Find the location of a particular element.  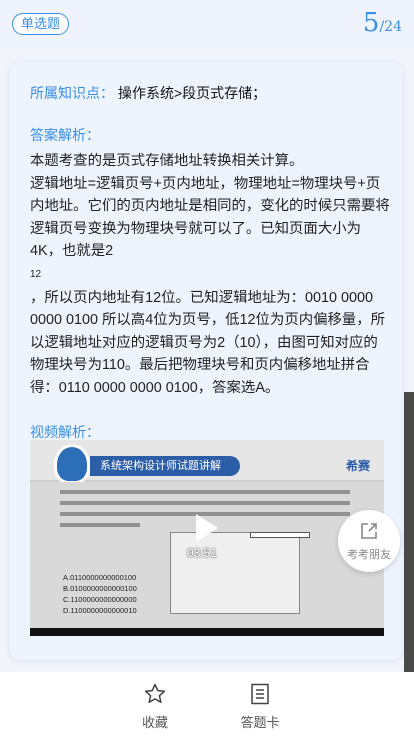

slide-option: A.0110000000000100 is located at coordinates (100, 577).